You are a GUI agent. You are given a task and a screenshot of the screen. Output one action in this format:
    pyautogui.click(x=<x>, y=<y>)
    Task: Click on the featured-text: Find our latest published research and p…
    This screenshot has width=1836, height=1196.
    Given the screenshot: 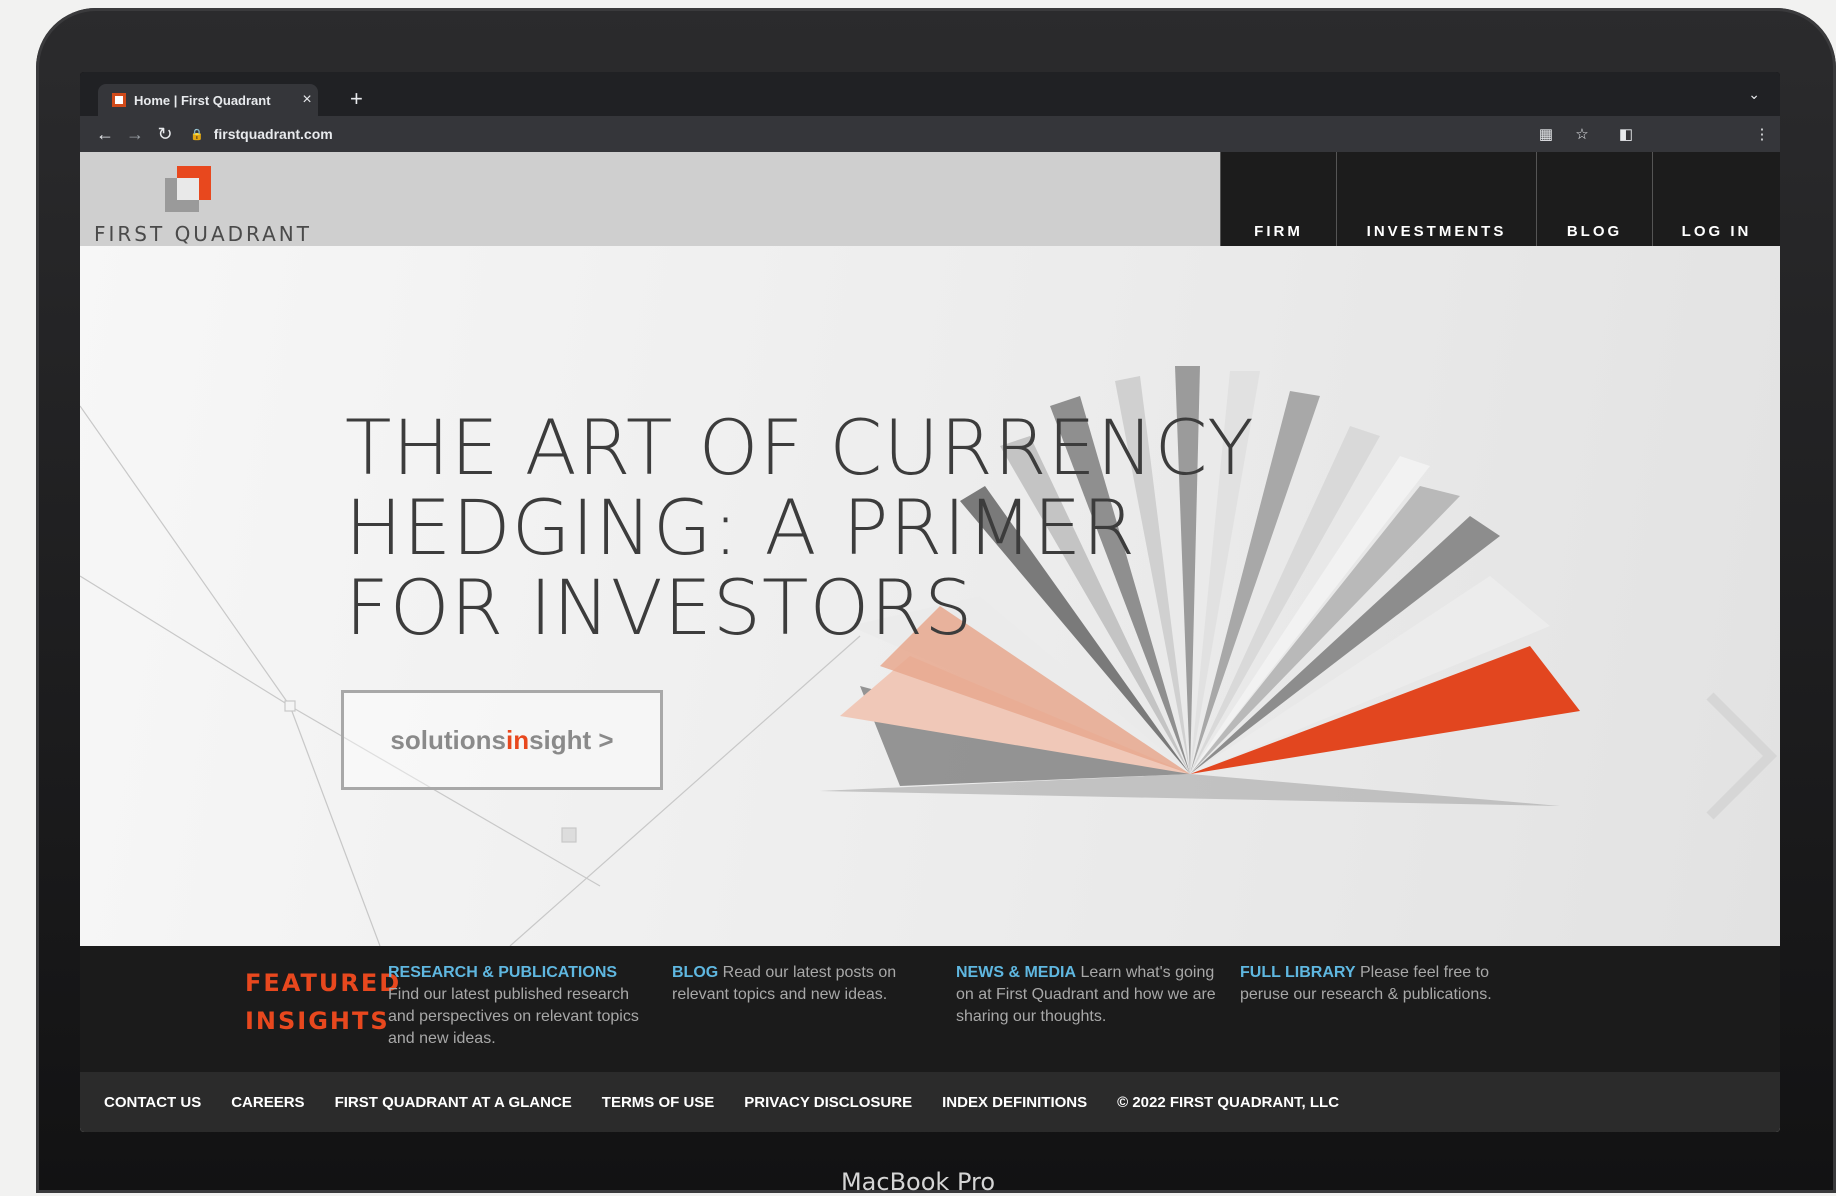 What is the action you would take?
    pyautogui.click(x=513, y=1016)
    